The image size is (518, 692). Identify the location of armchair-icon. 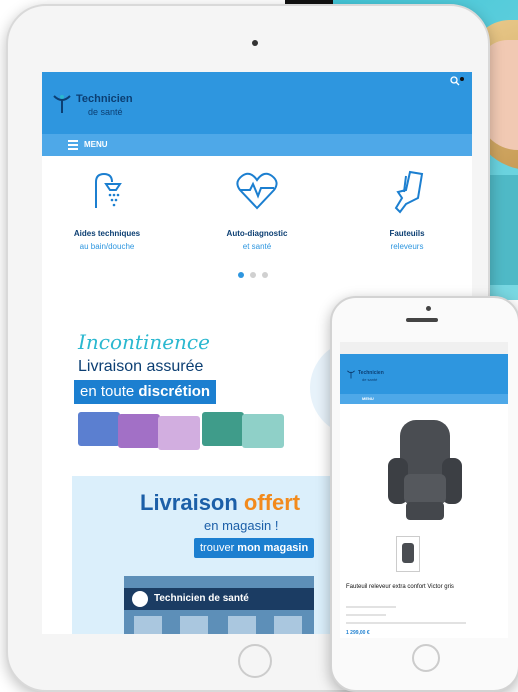
(409, 192).